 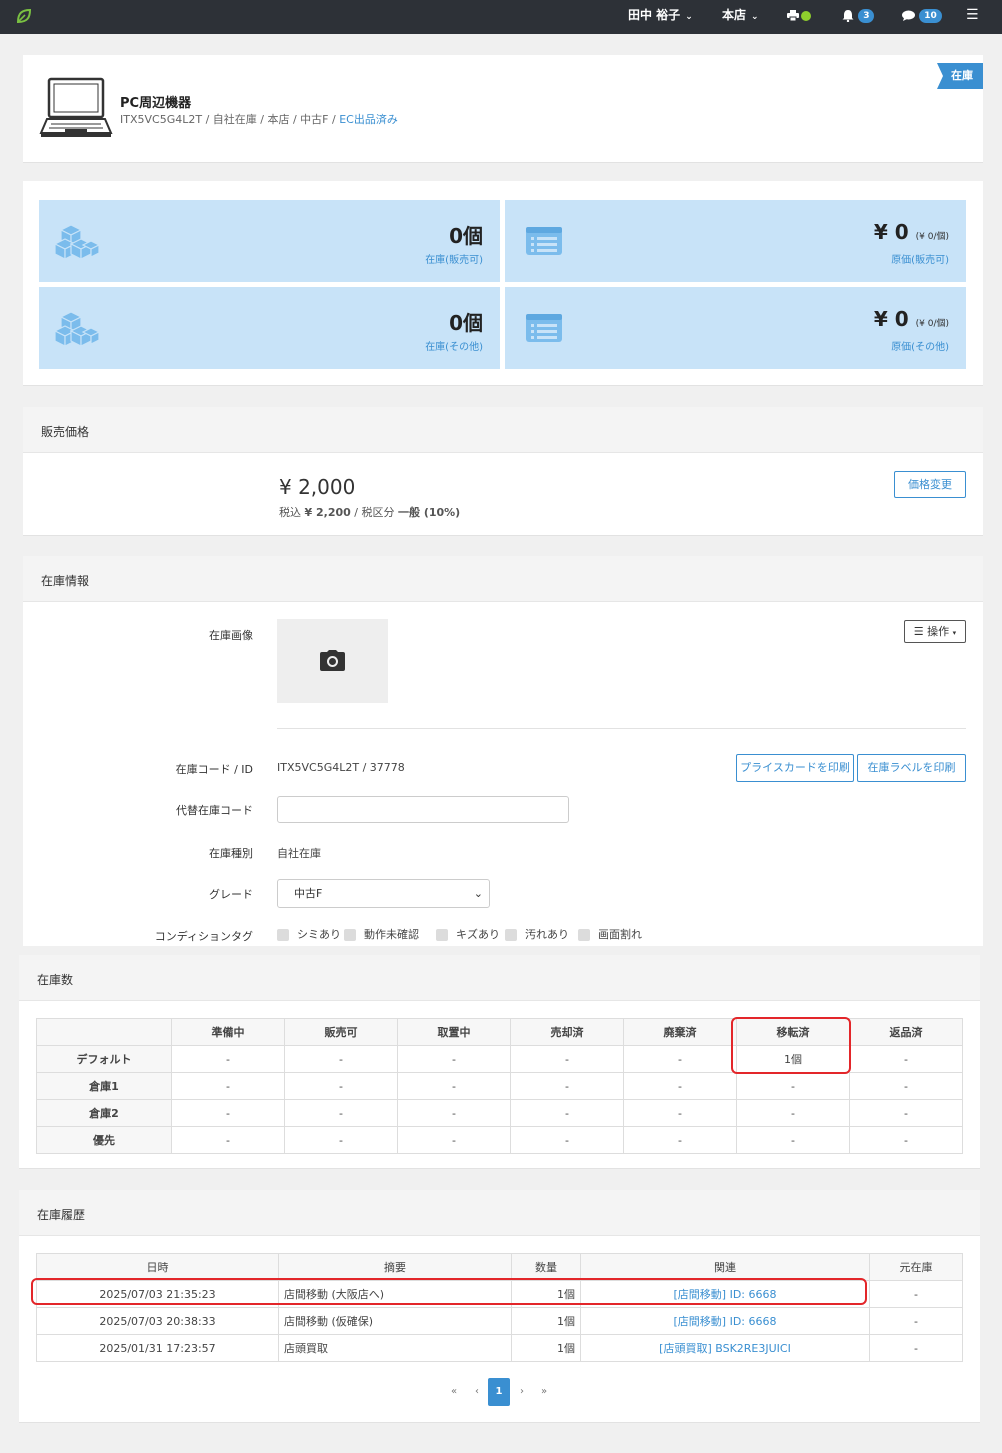 I want to click on caret-down-icon: ▾, so click(x=954, y=633).